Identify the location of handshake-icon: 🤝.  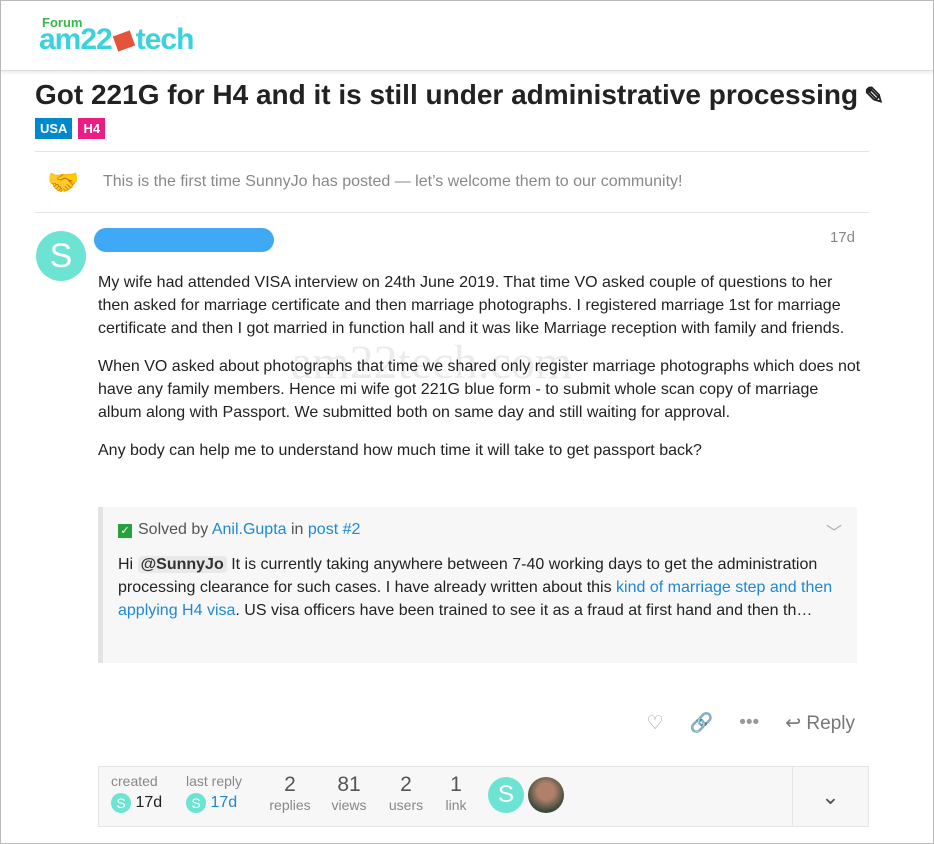
(63, 181).